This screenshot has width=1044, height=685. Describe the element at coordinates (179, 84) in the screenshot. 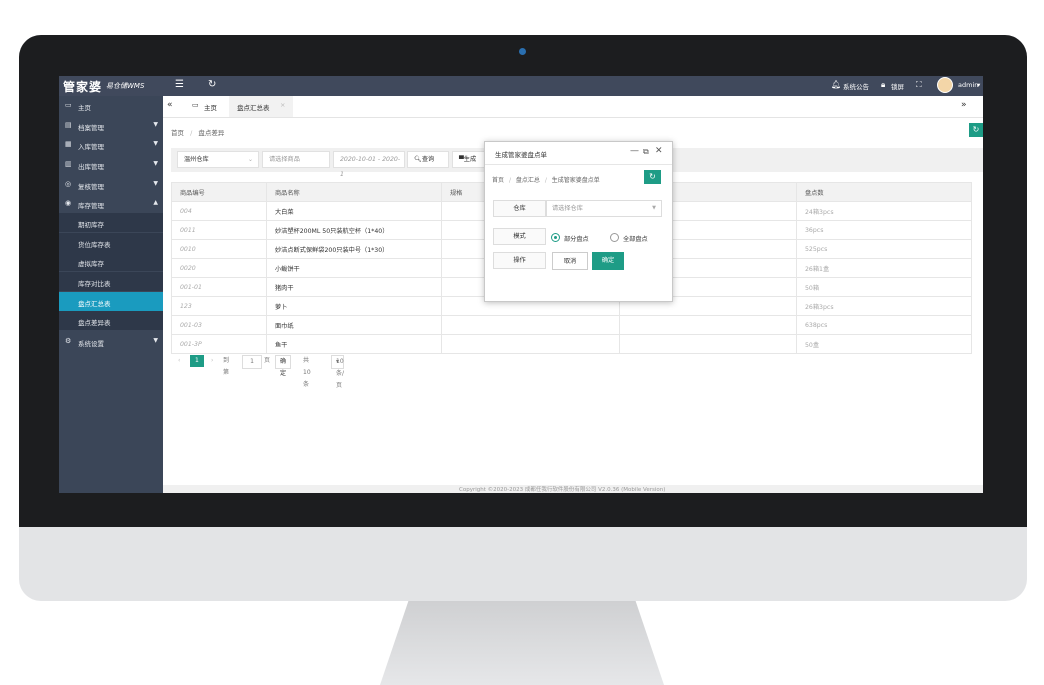

I see `menu-toggle-icon: ☰` at that location.